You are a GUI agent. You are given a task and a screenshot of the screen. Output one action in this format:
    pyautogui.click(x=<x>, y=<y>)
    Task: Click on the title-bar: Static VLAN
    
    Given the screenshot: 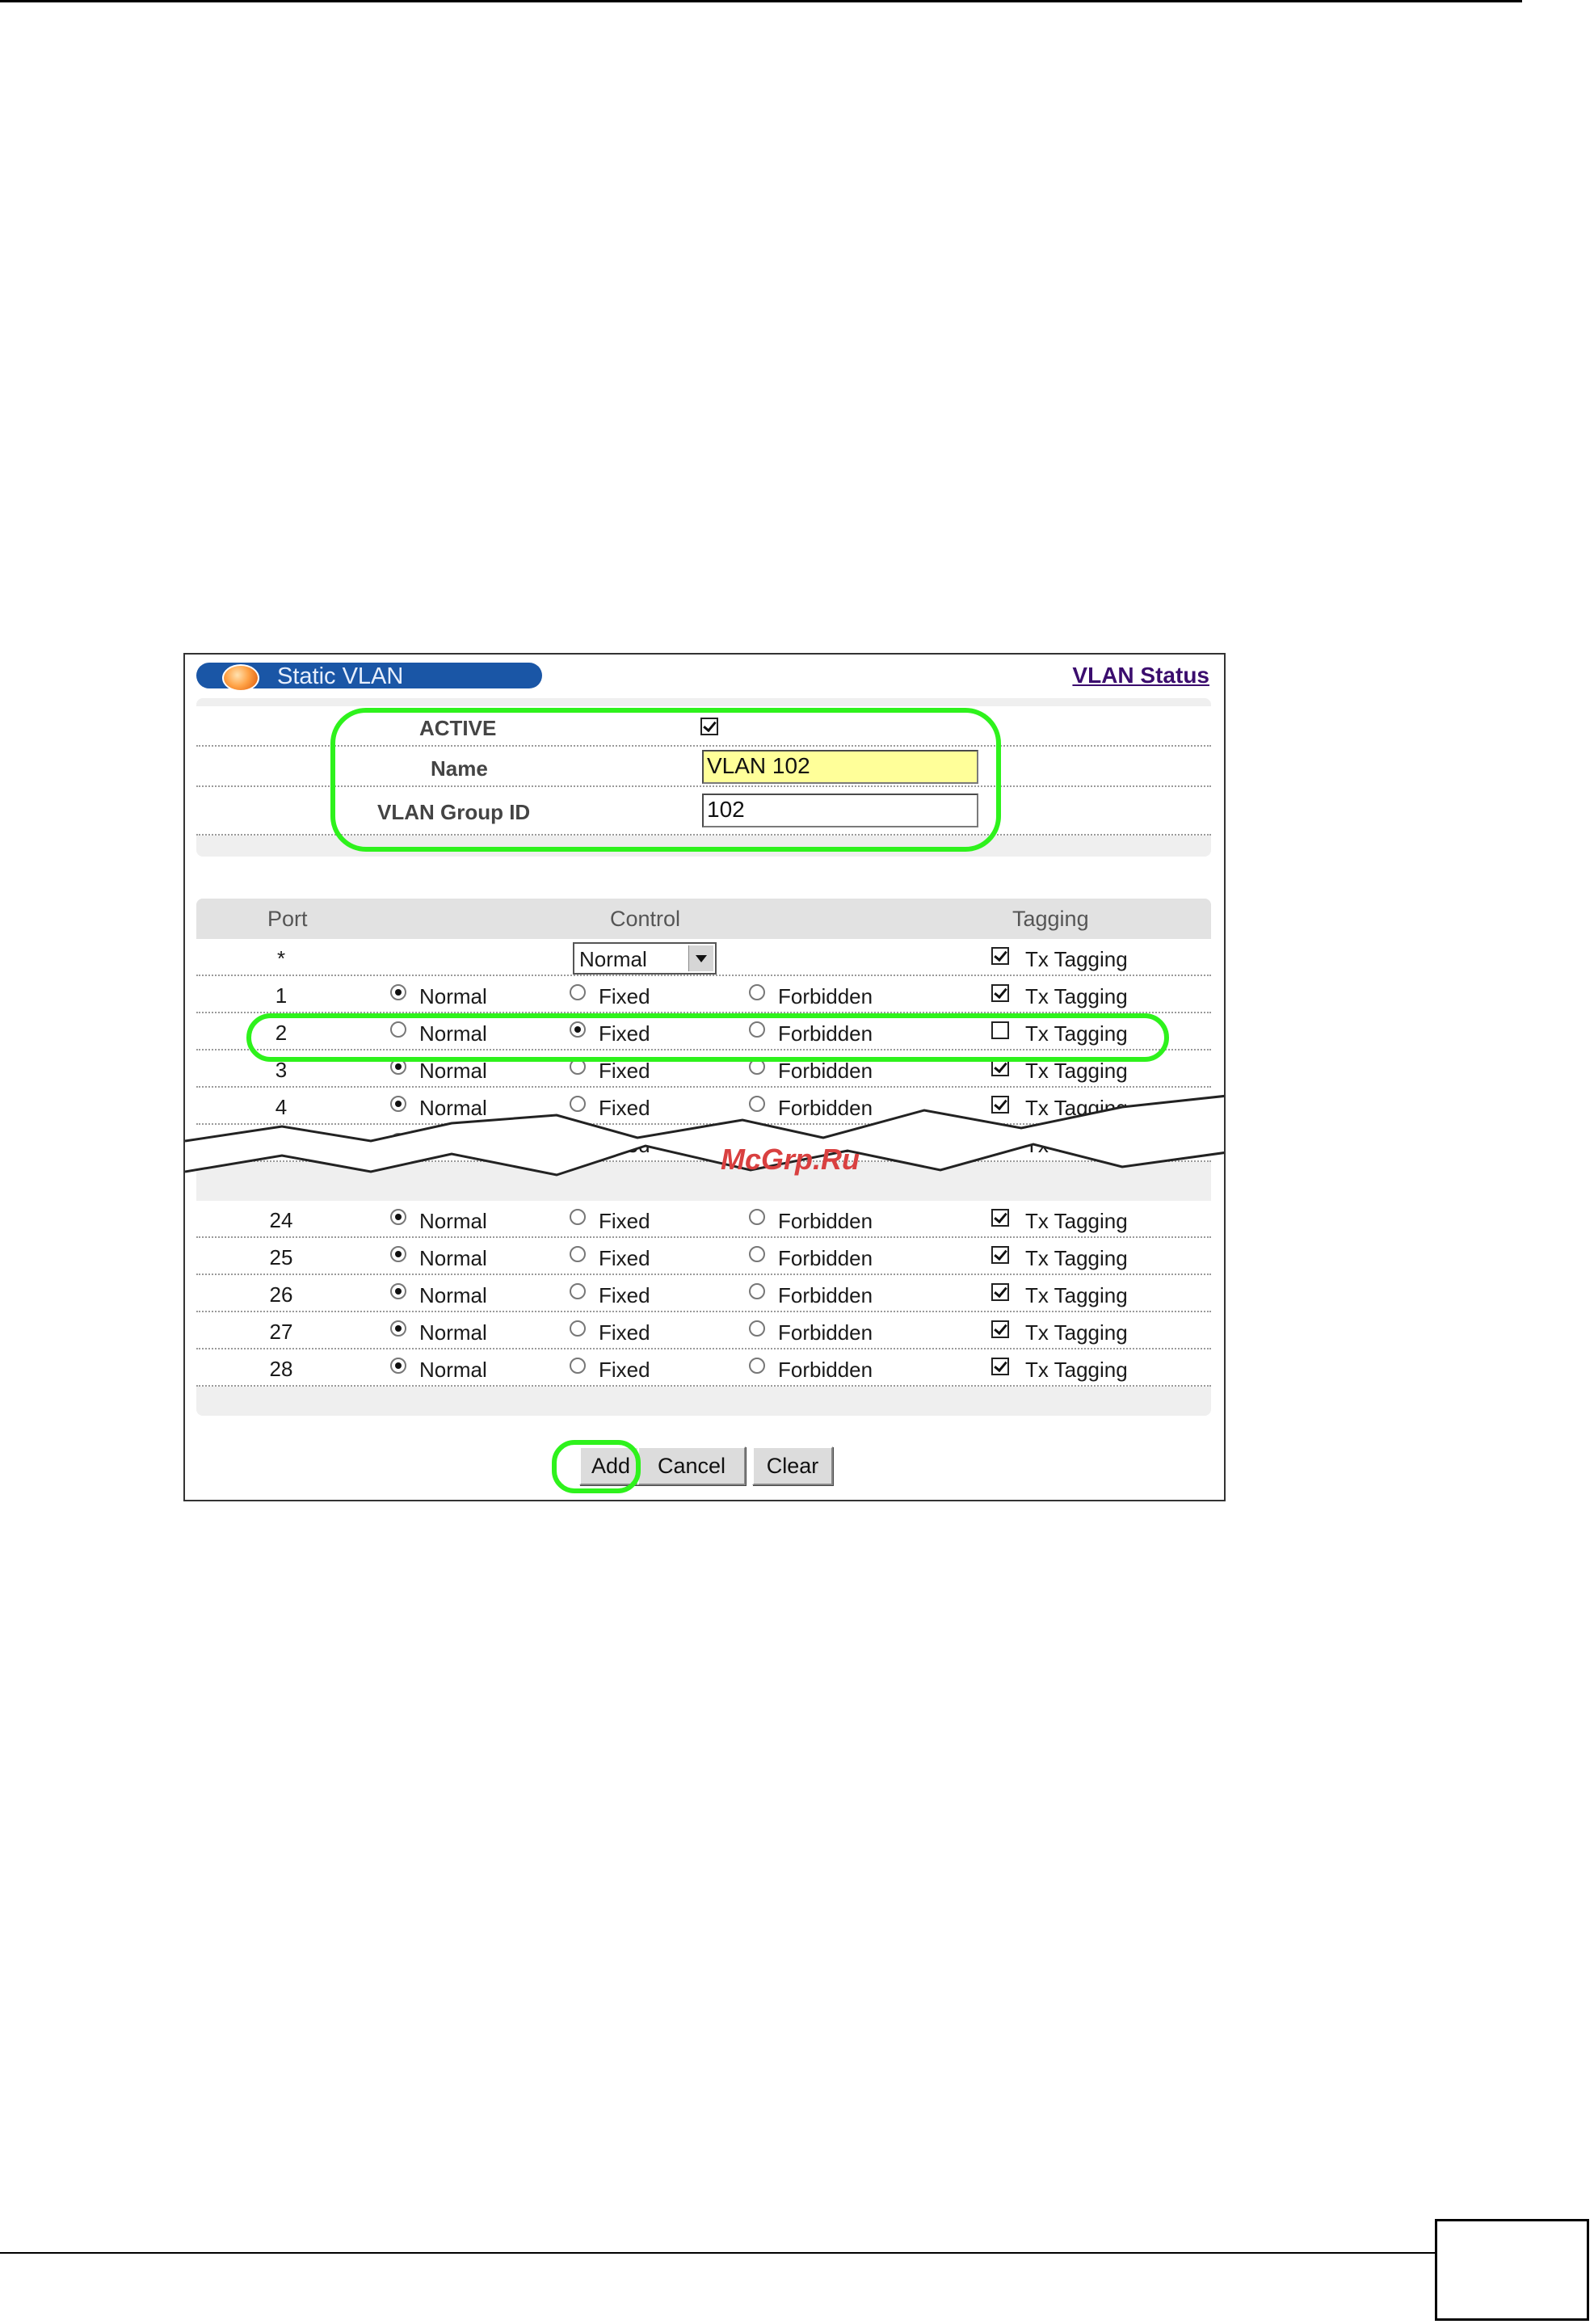 What is the action you would take?
    pyautogui.click(x=369, y=677)
    